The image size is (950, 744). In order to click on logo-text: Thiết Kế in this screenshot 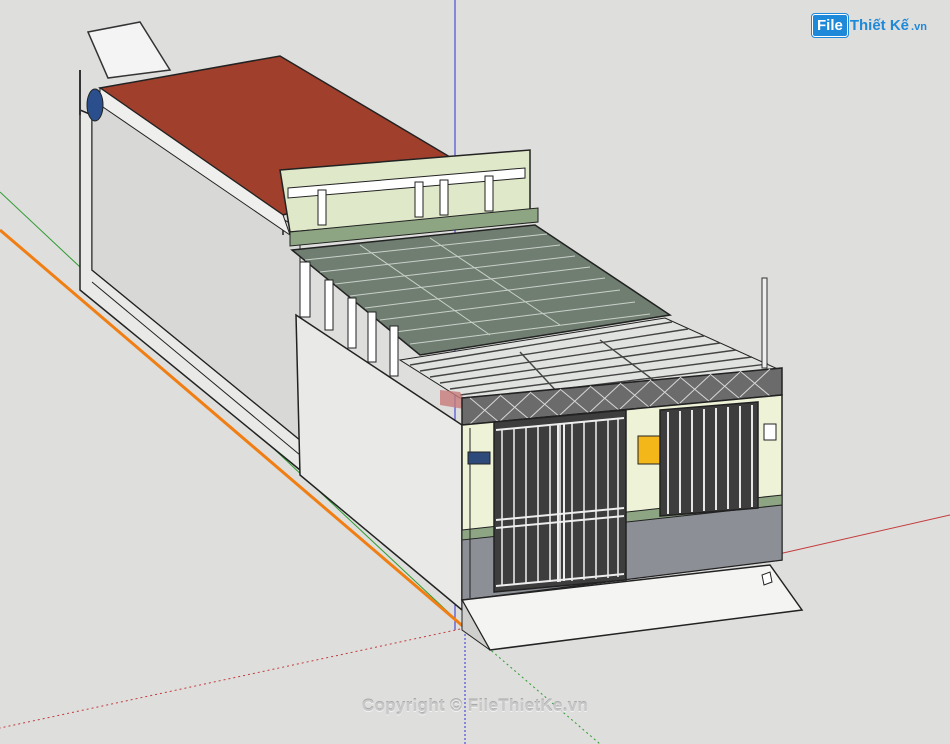, I will do `click(879, 25)`.